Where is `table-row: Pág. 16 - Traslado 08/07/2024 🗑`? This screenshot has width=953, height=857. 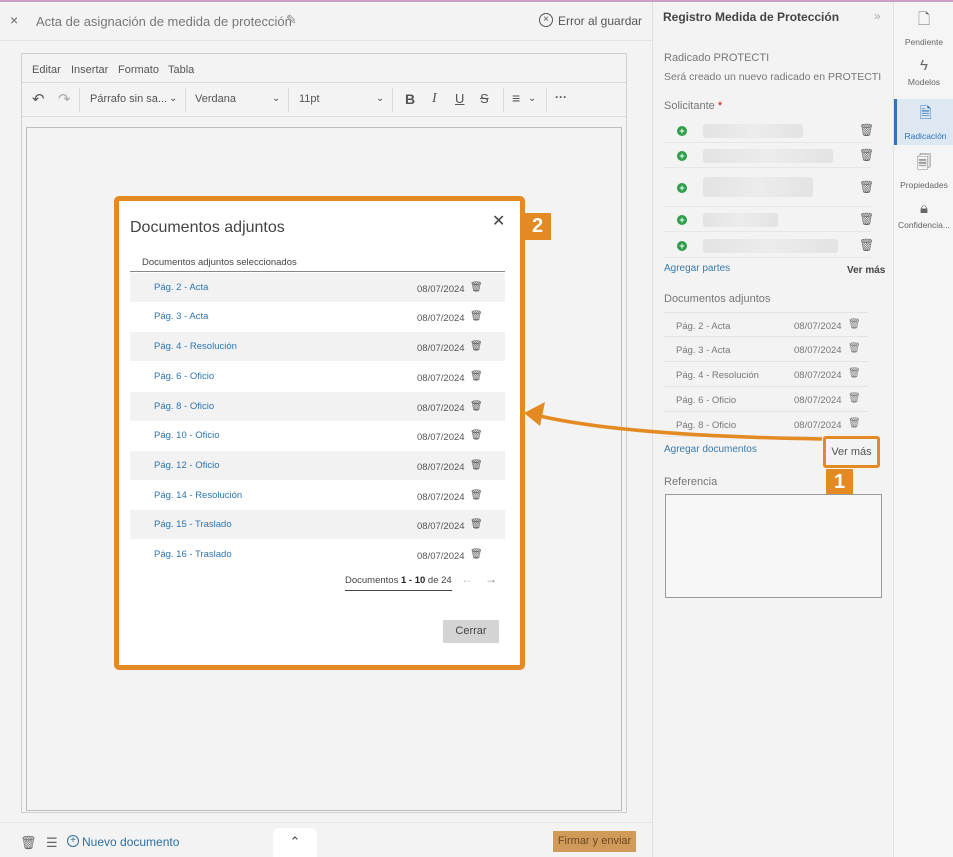 table-row: Pág. 16 - Traslado 08/07/2024 🗑 is located at coordinates (317, 554).